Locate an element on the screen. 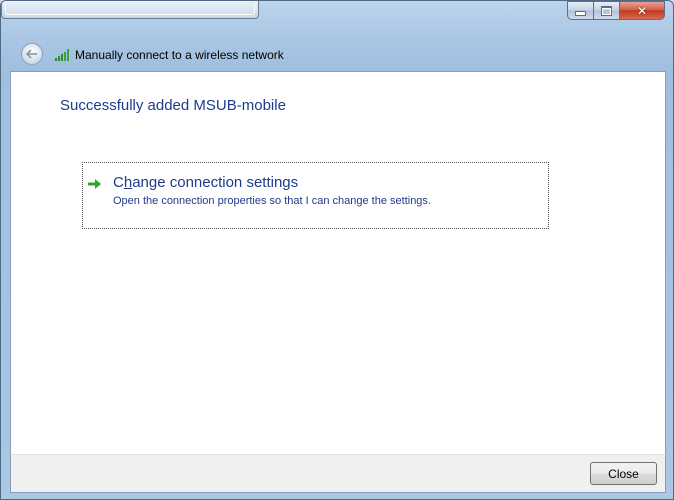  green-arrow-icon is located at coordinates (94, 184).